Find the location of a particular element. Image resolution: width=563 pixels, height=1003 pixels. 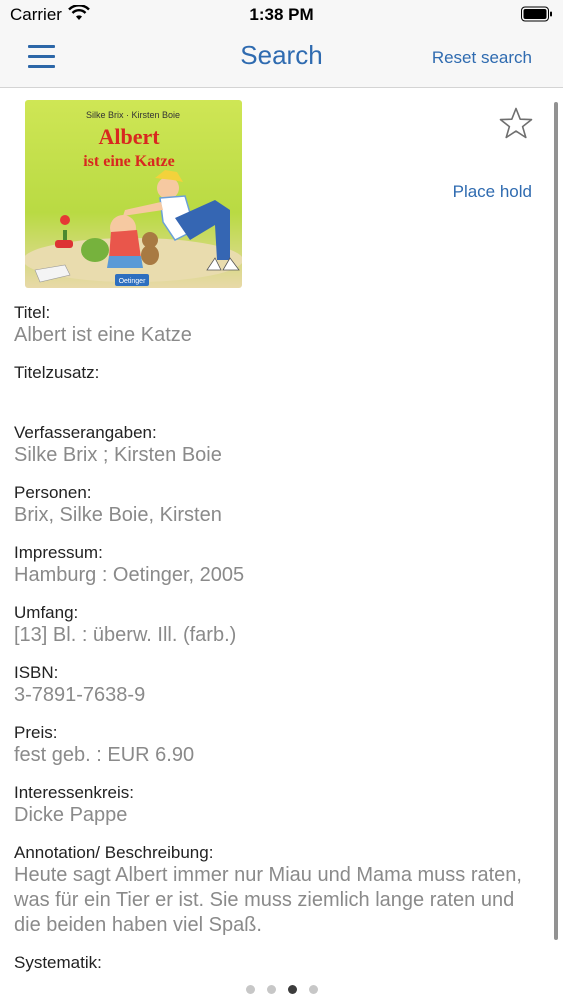

reset-search-button: Reset search is located at coordinates (482, 58).